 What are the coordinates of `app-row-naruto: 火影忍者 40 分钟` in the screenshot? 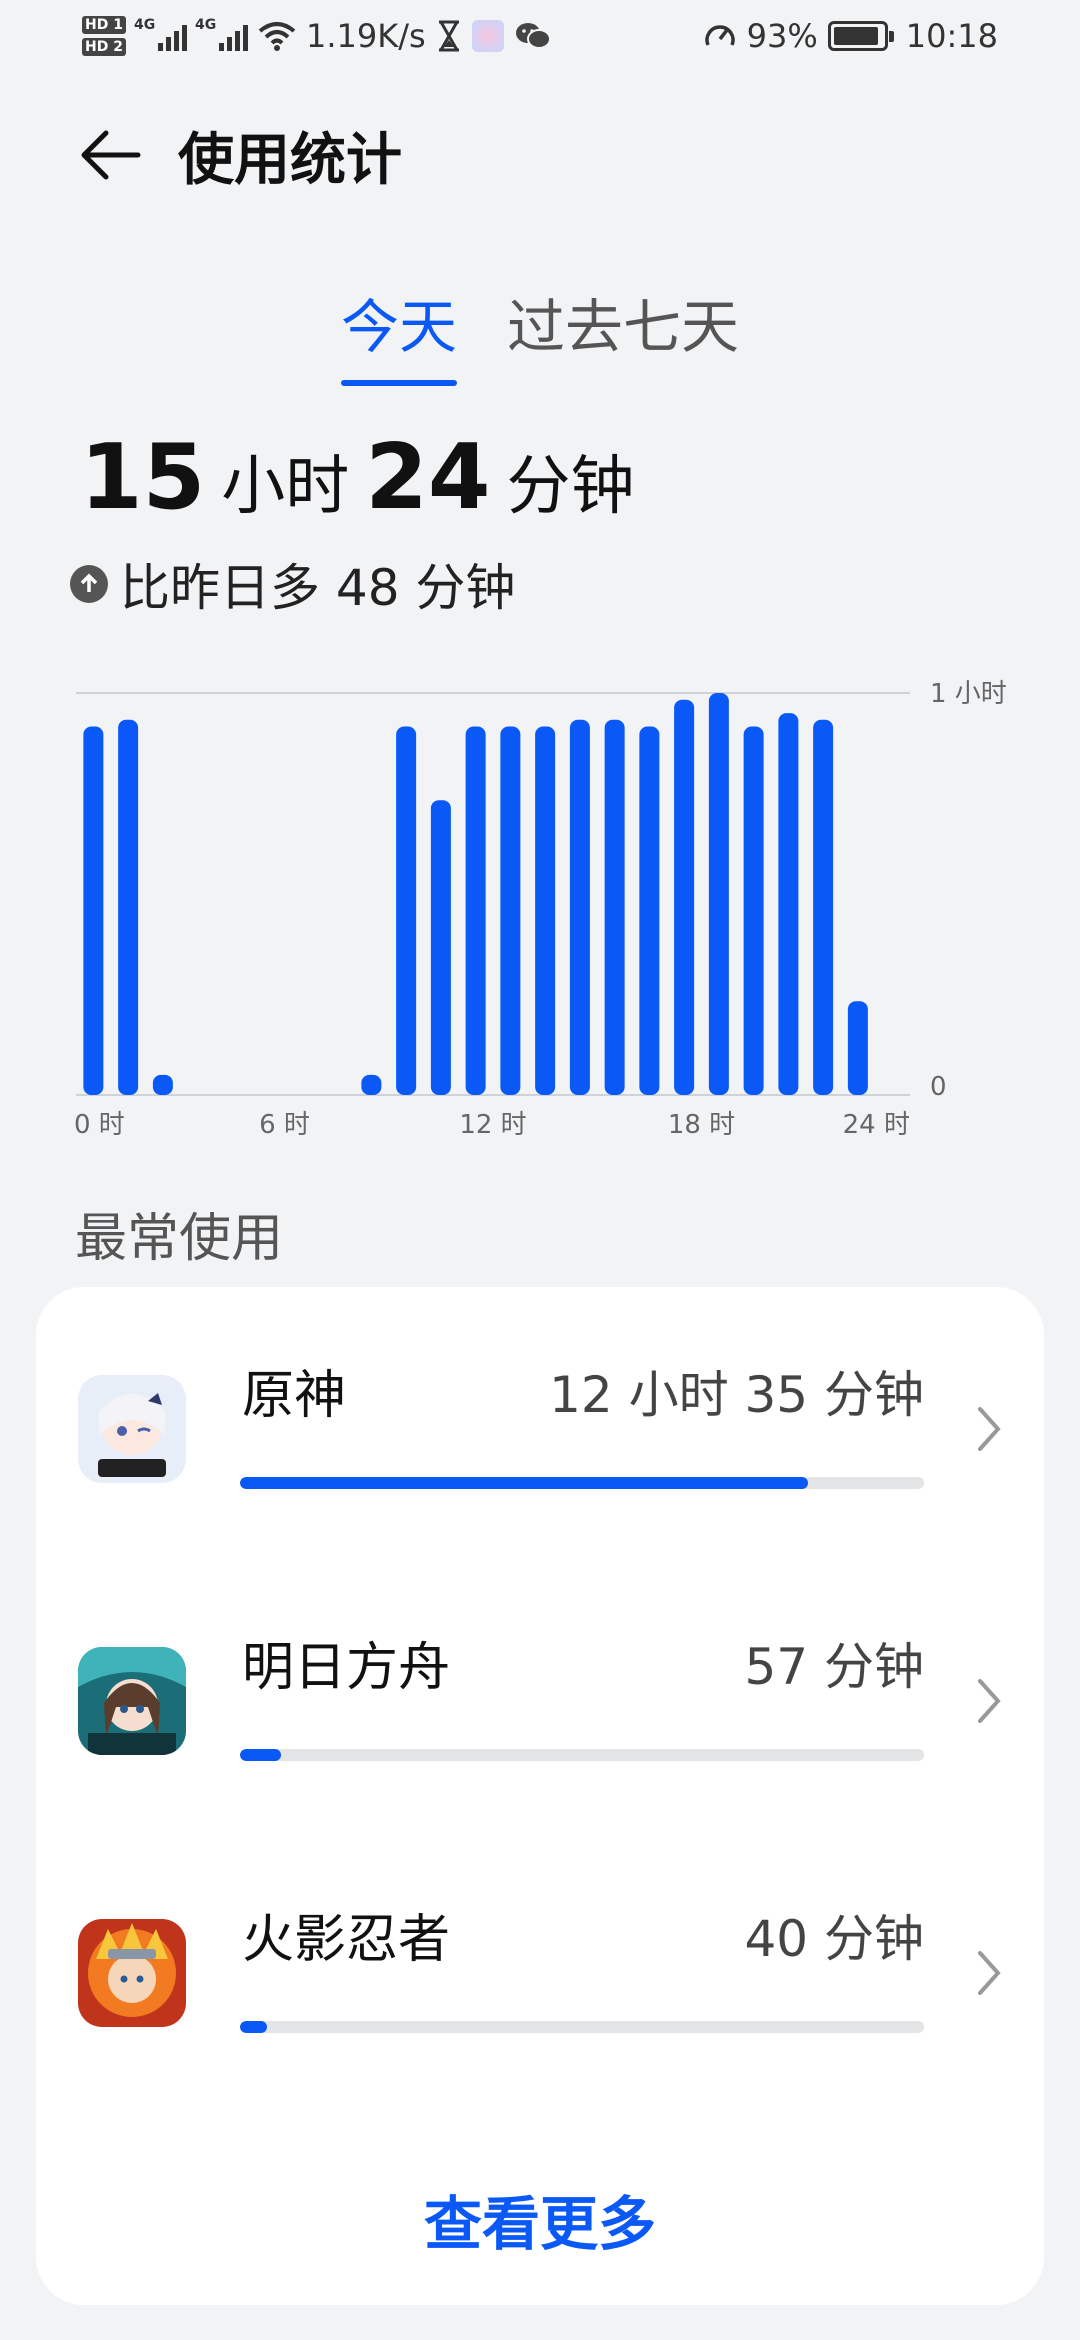 It's located at (540, 1971).